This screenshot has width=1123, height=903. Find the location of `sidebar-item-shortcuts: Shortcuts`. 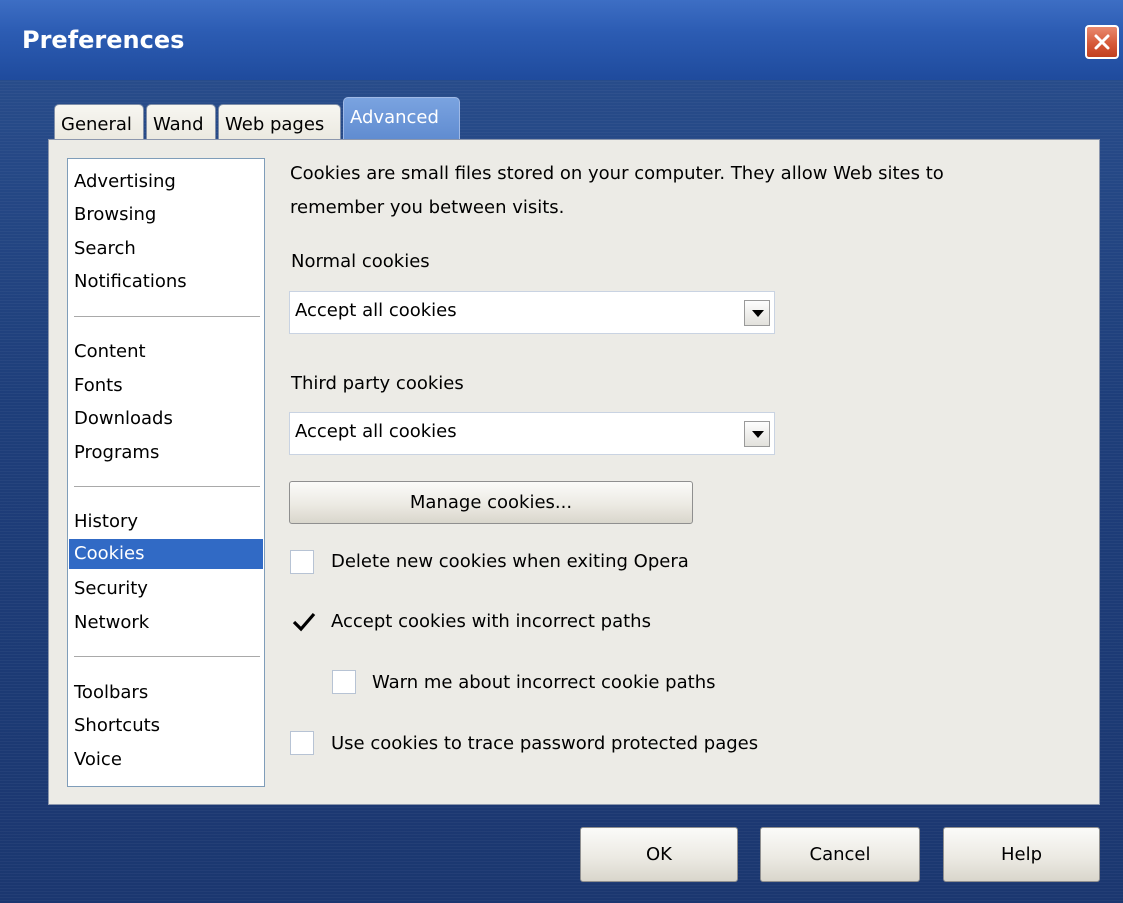

sidebar-item-shortcuts: Shortcuts is located at coordinates (166, 725).